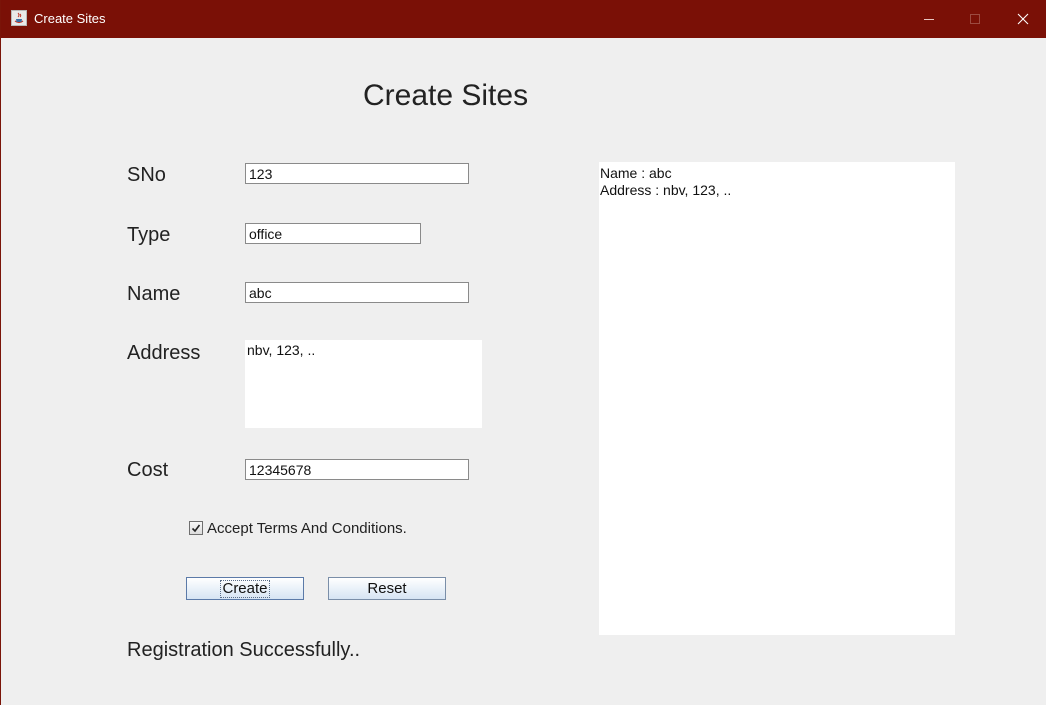 This screenshot has width=1046, height=705. I want to click on create-button: Create, so click(245, 588).